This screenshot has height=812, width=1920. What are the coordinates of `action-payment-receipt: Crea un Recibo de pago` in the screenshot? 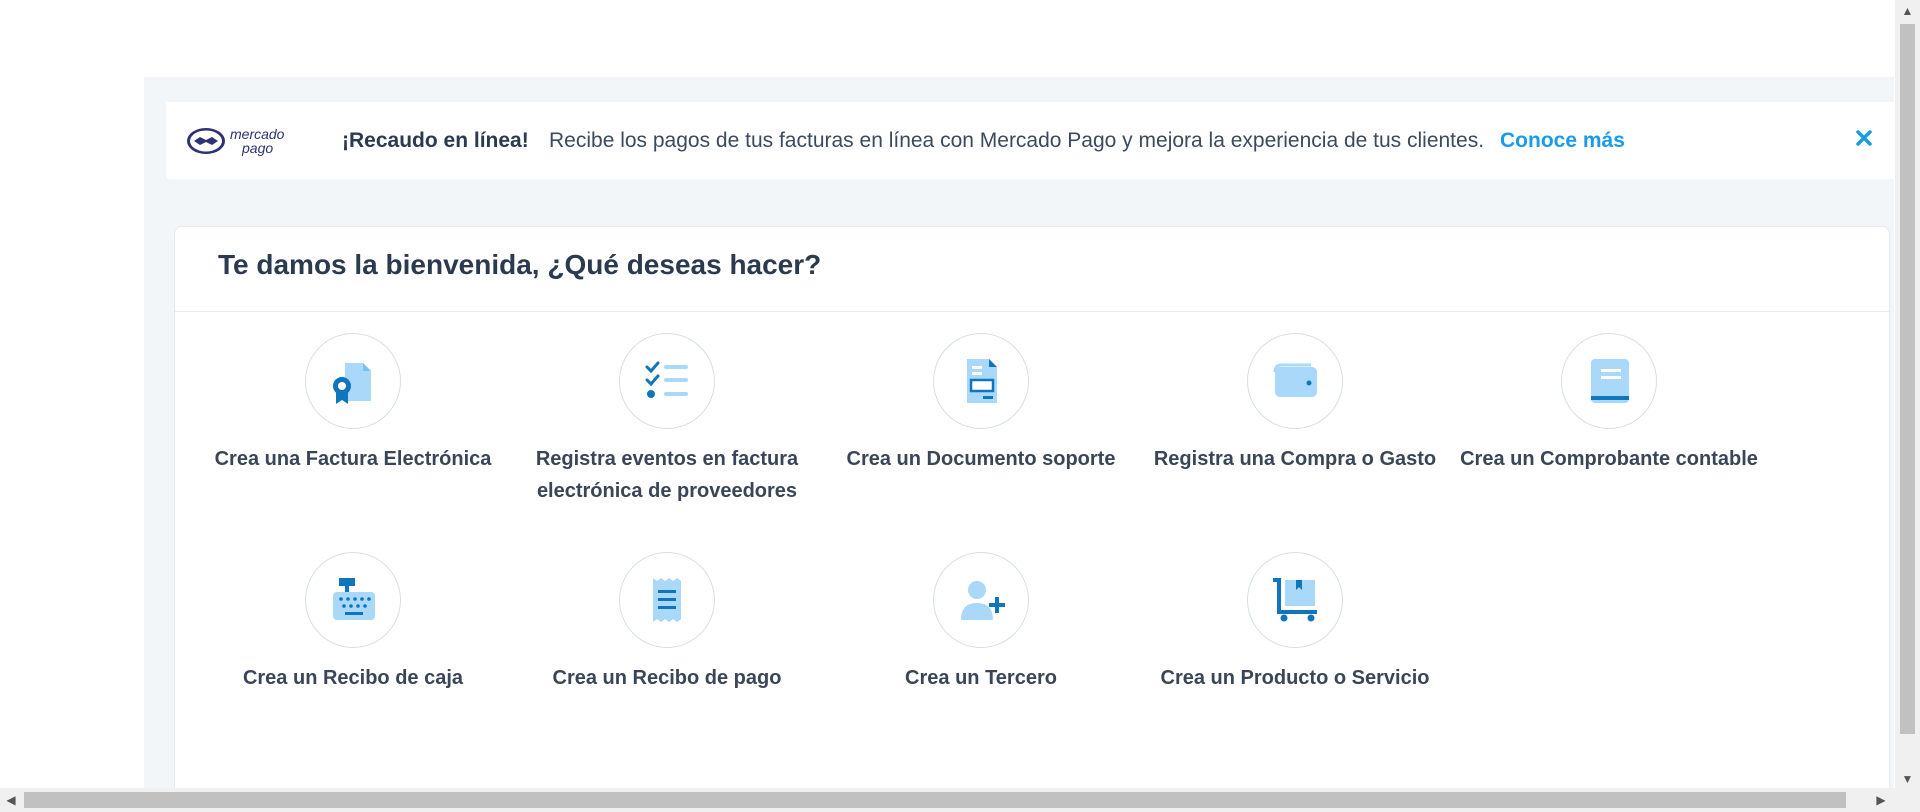 It's located at (667, 623).